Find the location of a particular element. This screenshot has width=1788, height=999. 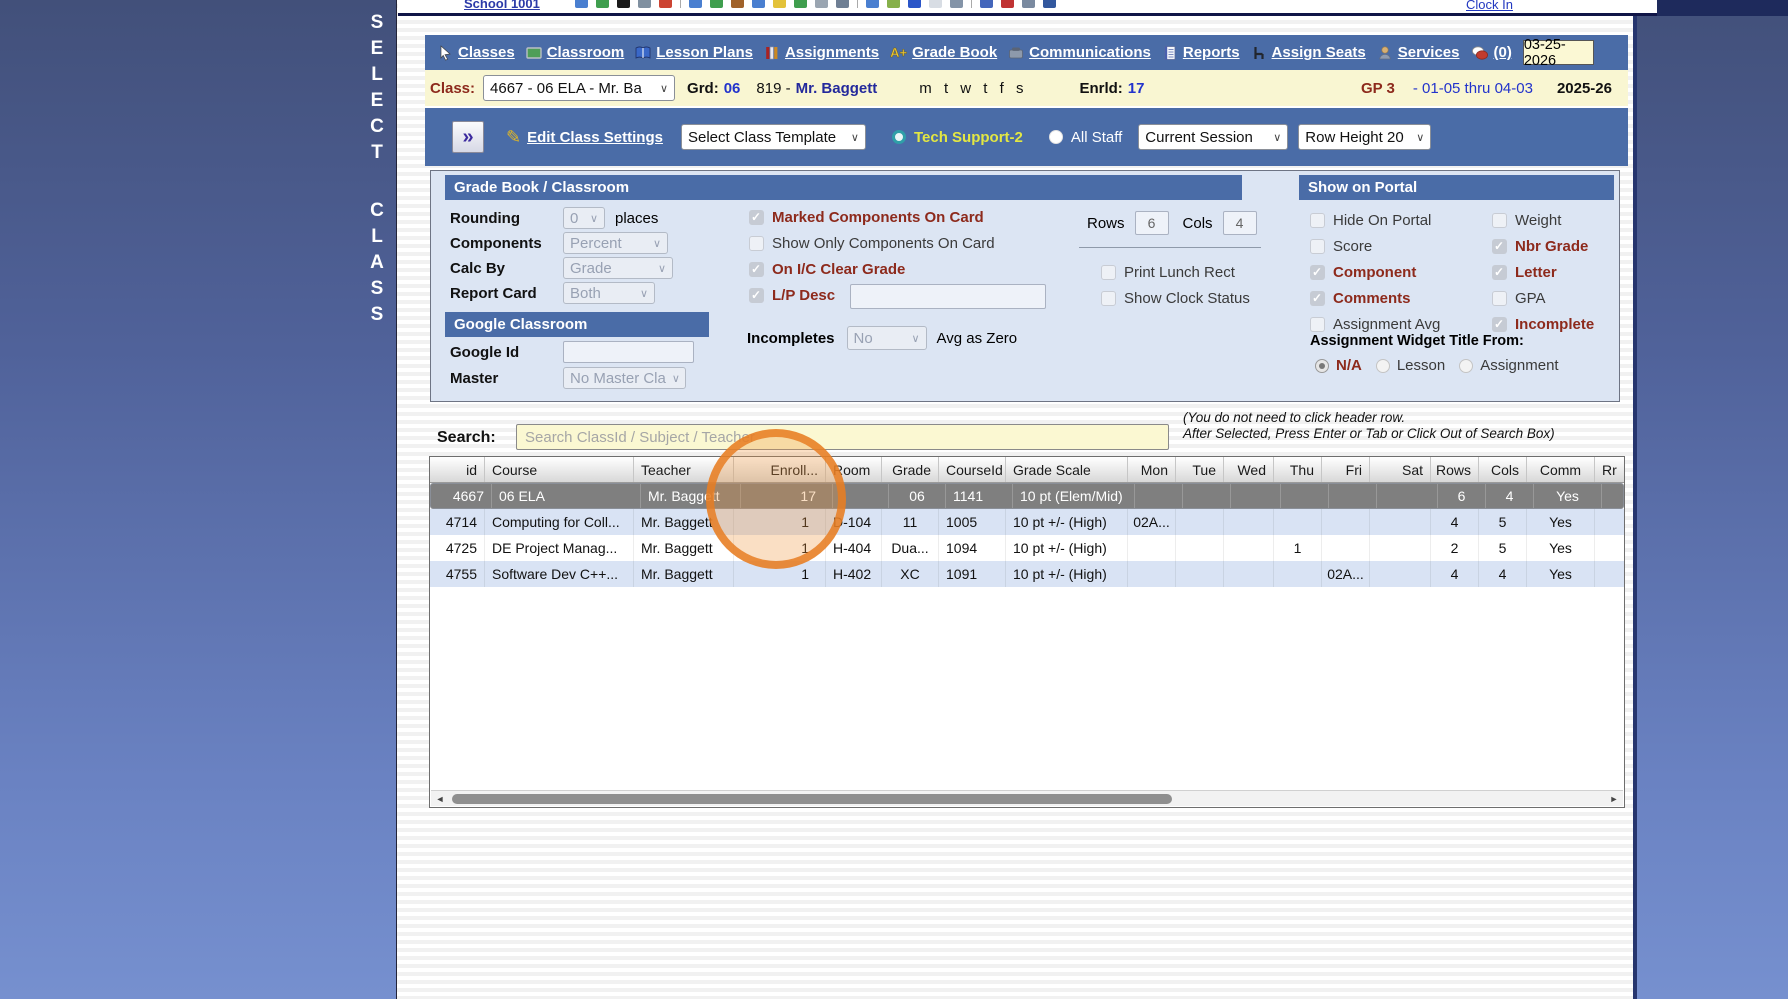

comments-checkbox is located at coordinates (1317, 298).